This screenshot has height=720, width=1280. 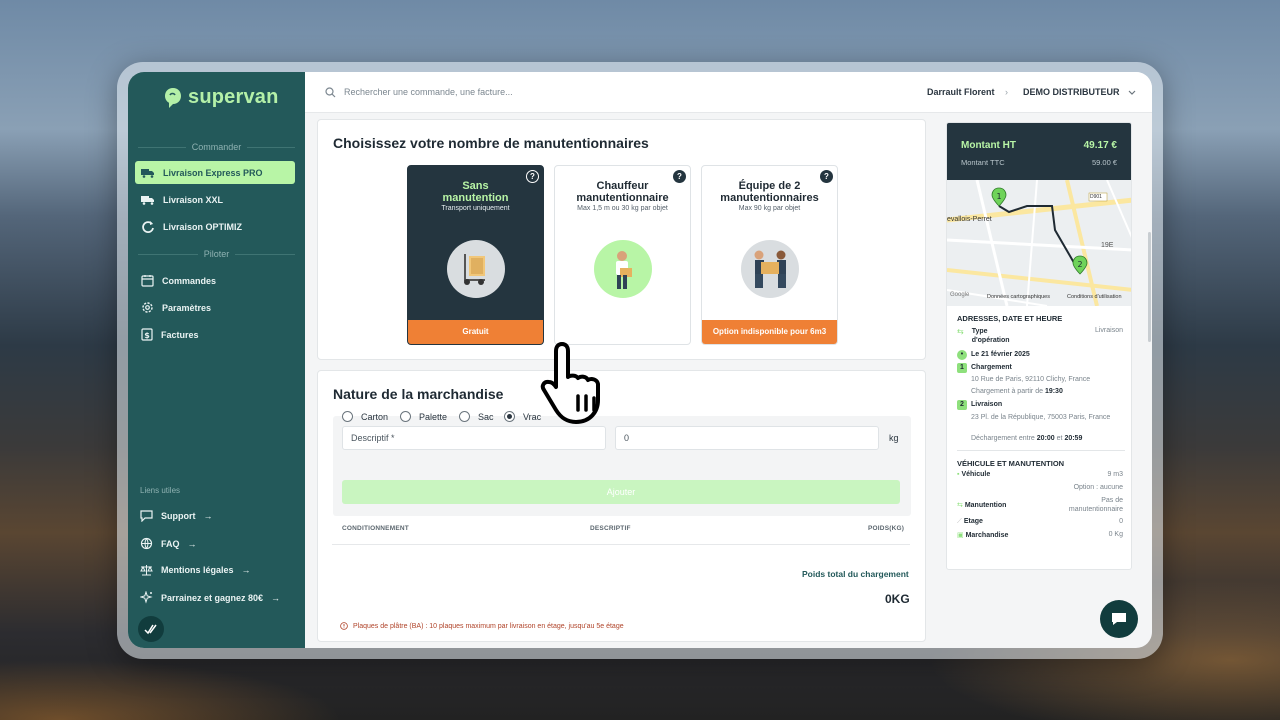 What do you see at coordinates (147, 334) in the screenshot?
I see `invoice-icon: $` at bounding box center [147, 334].